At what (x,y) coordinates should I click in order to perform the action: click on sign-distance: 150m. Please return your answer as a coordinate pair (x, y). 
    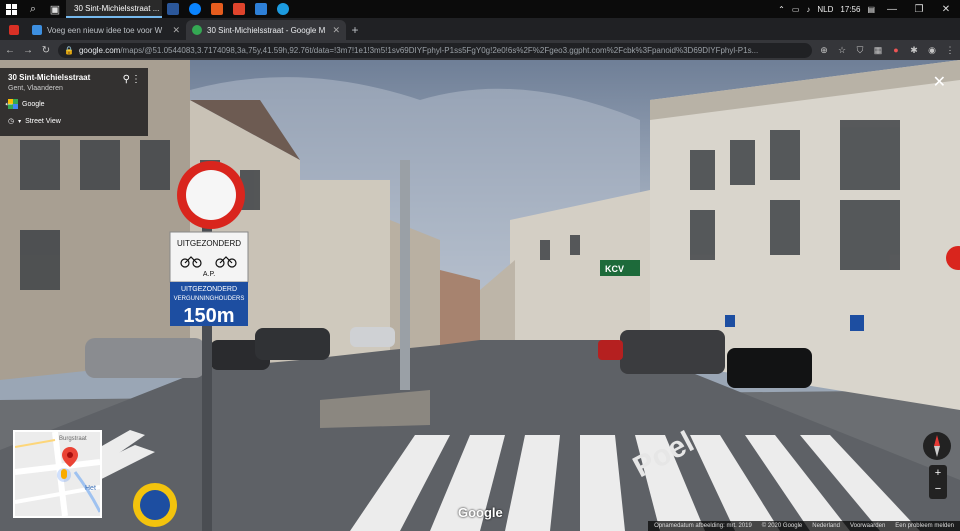
    Looking at the image, I should click on (208, 316).